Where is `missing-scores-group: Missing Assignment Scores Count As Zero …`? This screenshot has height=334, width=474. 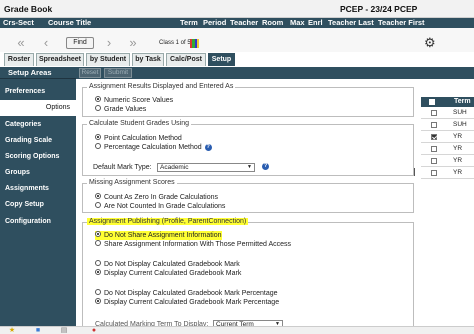 missing-scores-group: Missing Assignment Scores Count As Zero … is located at coordinates (248, 196).